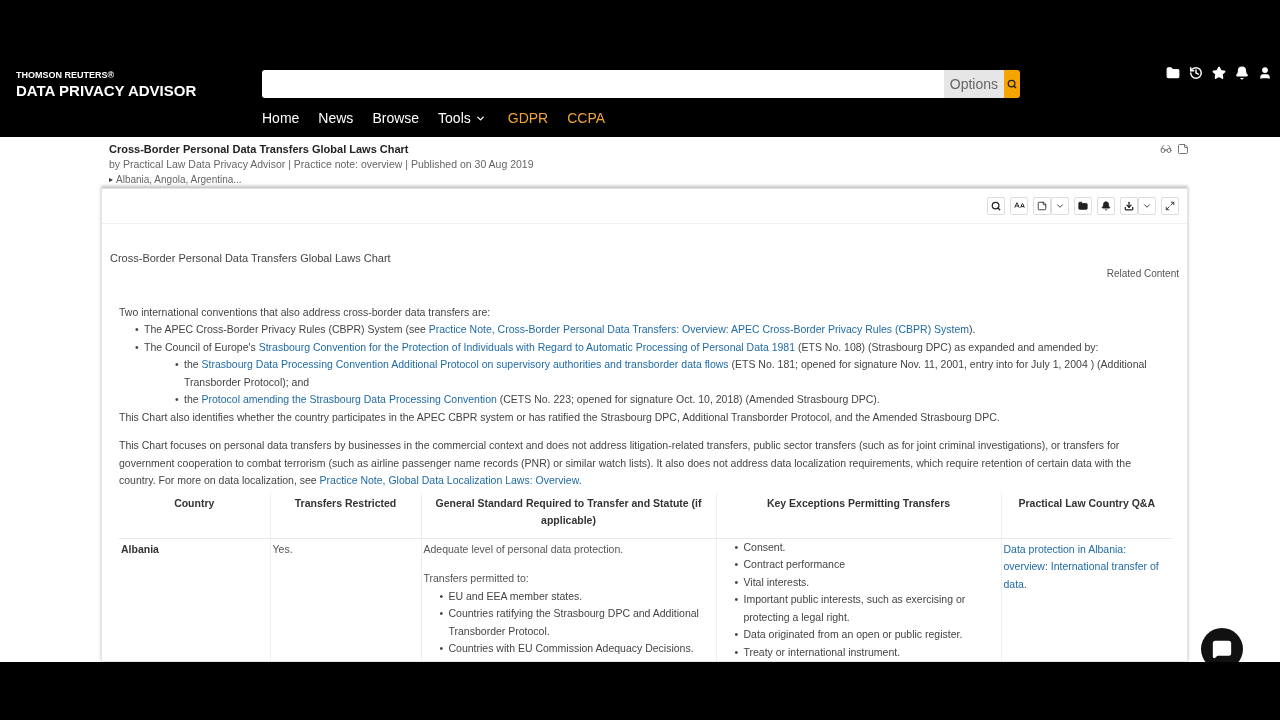 The image size is (1280, 720). What do you see at coordinates (586, 118) in the screenshot?
I see `nav-link: CCPA` at bounding box center [586, 118].